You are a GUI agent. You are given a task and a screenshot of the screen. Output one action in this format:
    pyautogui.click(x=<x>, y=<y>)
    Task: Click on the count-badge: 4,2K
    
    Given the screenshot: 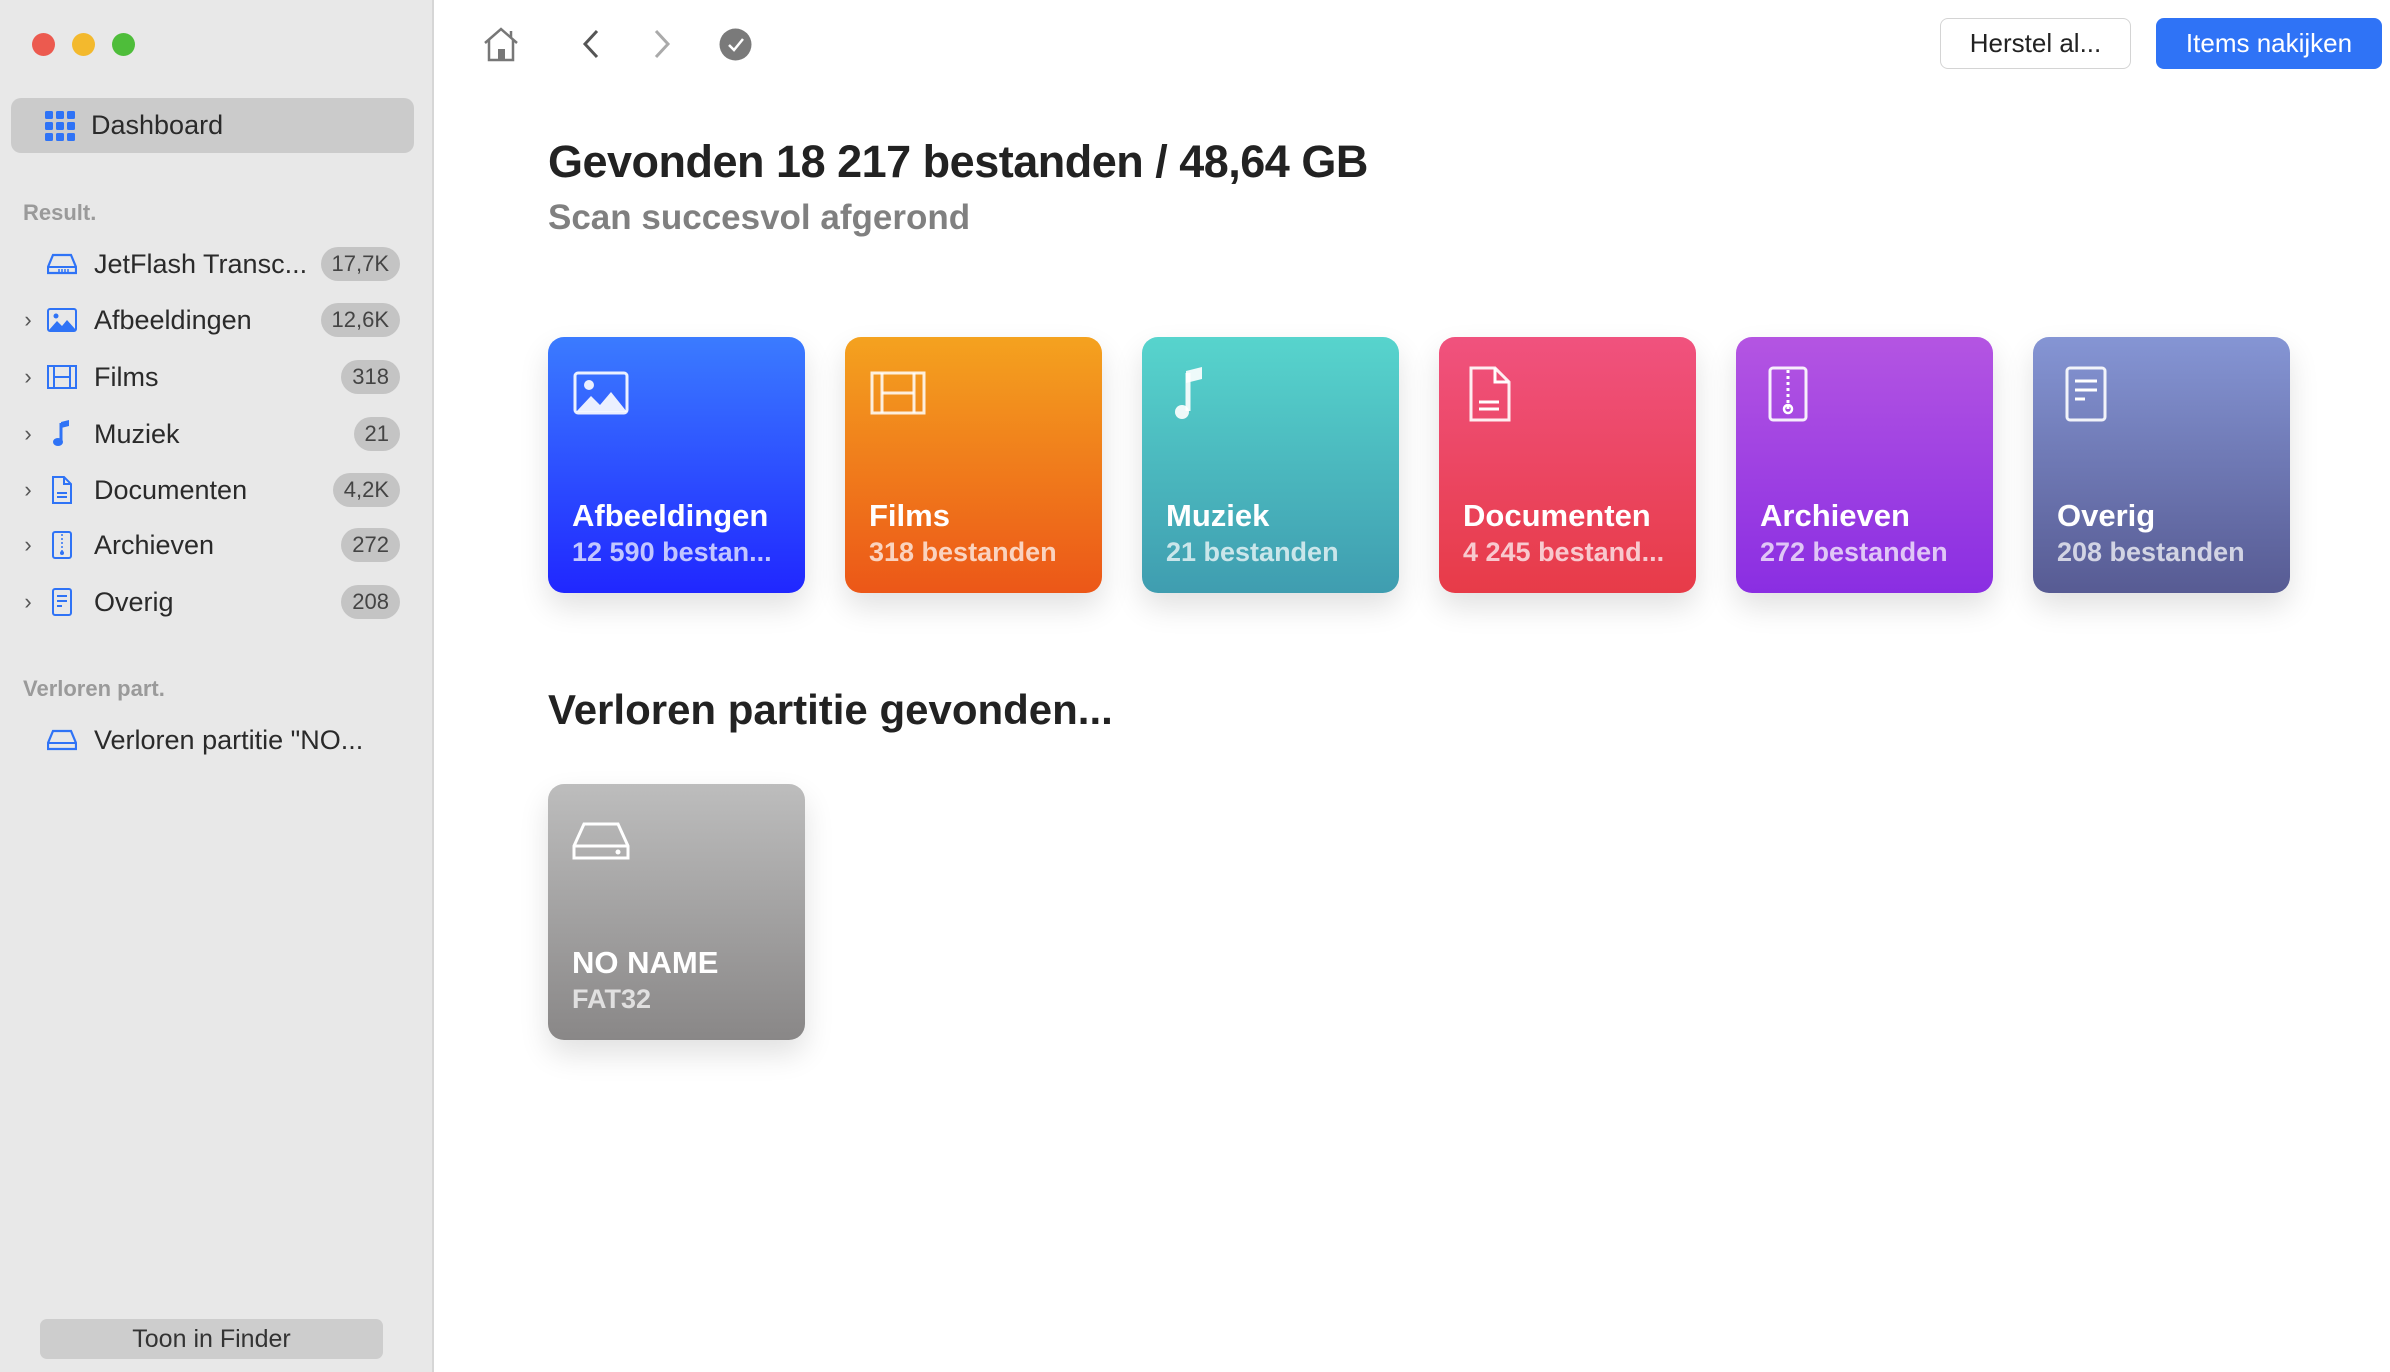 What is the action you would take?
    pyautogui.click(x=366, y=490)
    